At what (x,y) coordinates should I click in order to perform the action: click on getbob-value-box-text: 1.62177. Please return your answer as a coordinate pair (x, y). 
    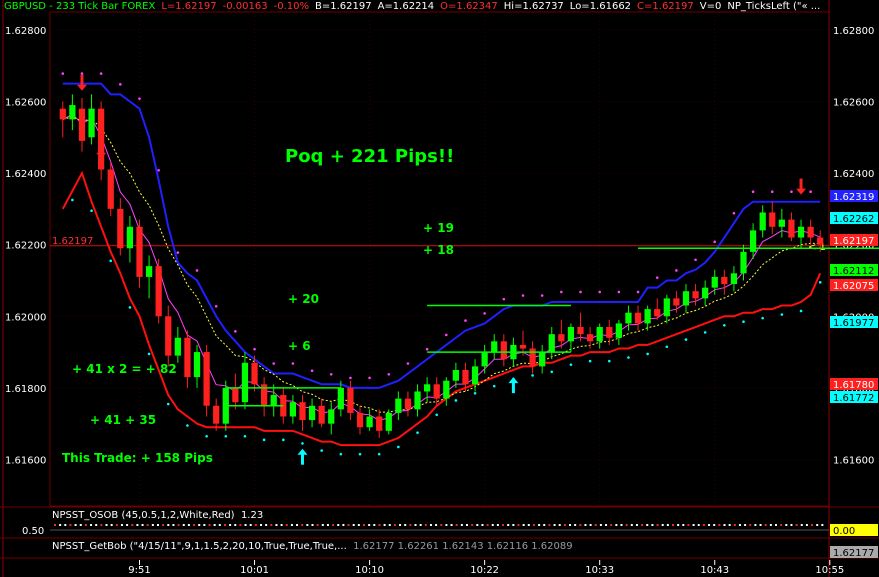
    Looking at the image, I should click on (853, 553).